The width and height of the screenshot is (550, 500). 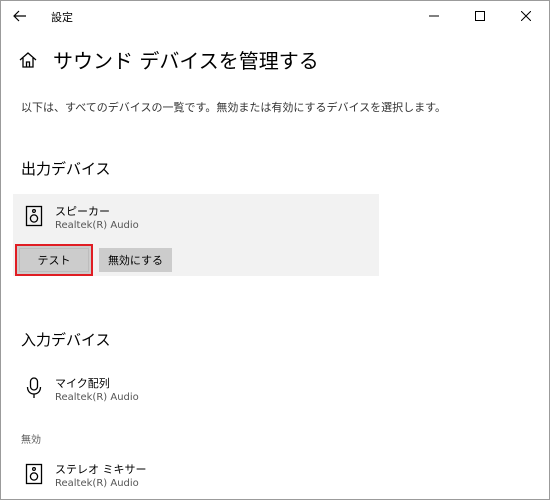 I want to click on microphone-device-name: マイク配列, so click(x=82, y=383).